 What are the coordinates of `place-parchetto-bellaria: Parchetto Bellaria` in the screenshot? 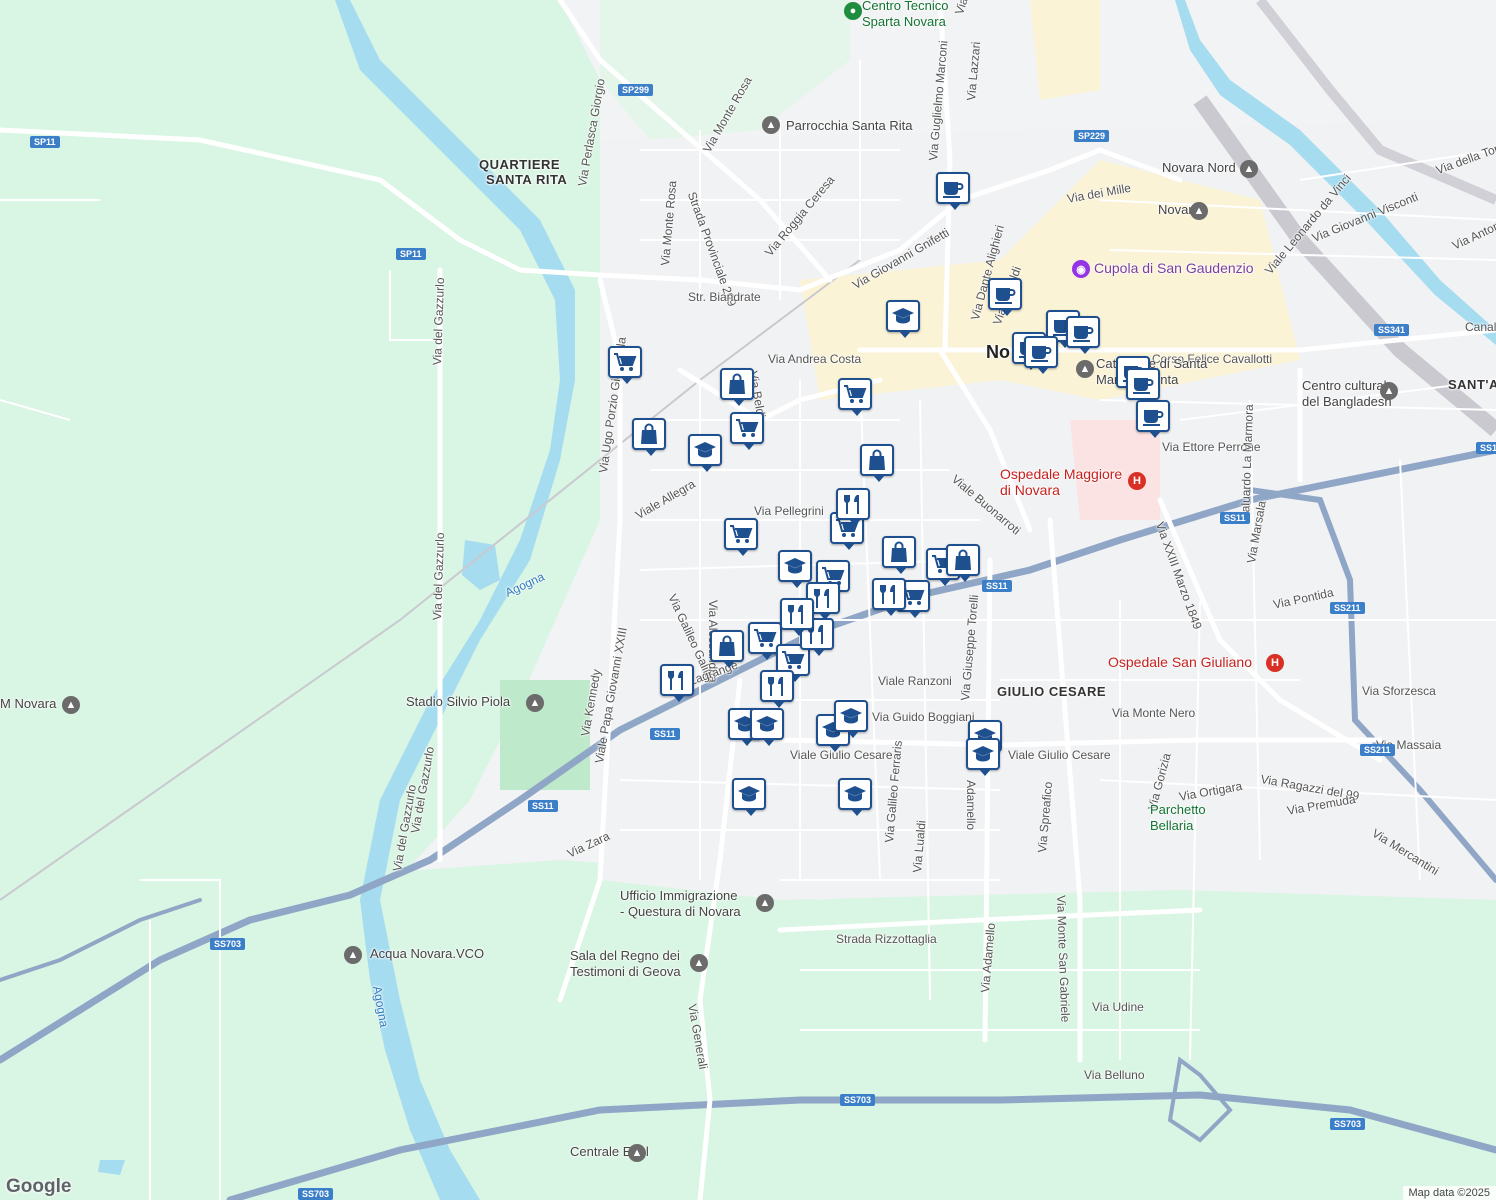 It's located at (1178, 818).